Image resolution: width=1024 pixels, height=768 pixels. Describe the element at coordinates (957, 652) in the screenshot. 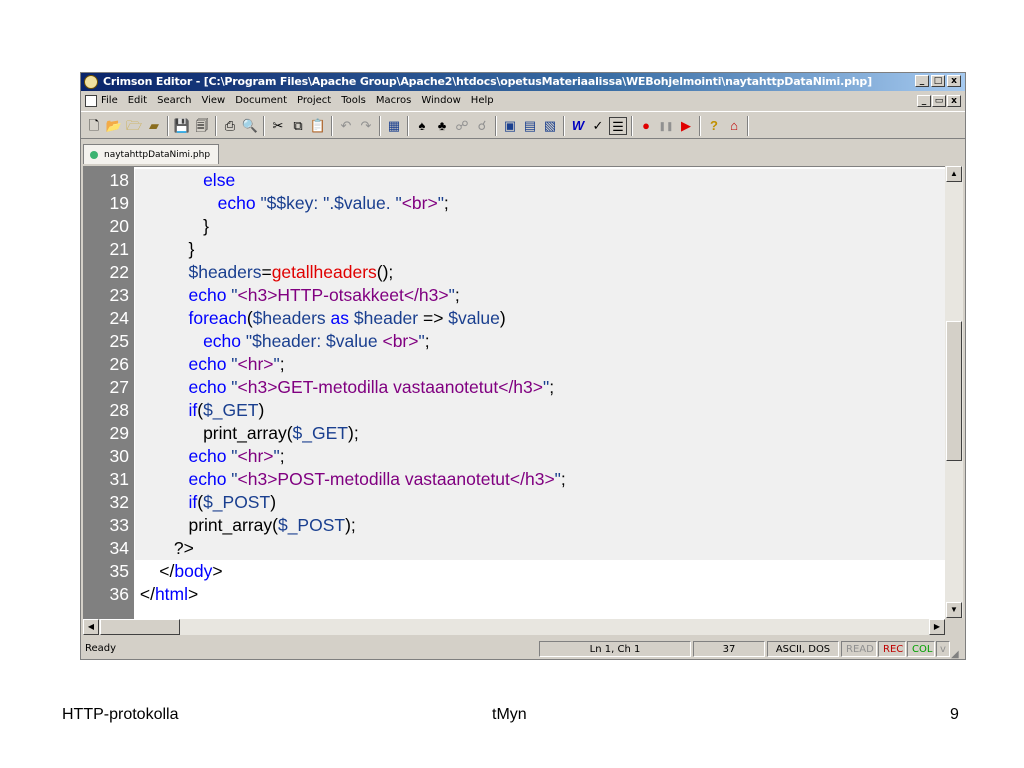

I see `resize-grip-icon: ◢` at that location.